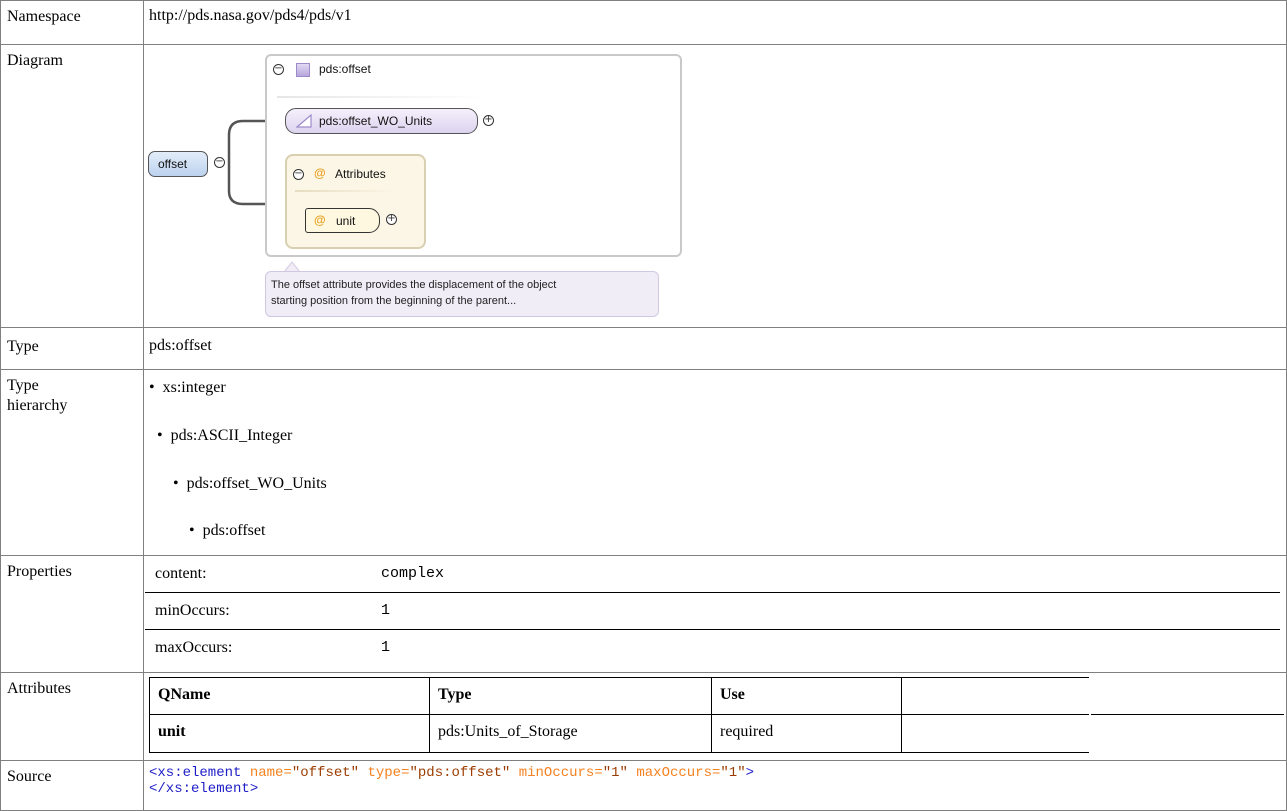 This screenshot has width=1287, height=811. What do you see at coordinates (712, 574) in the screenshot?
I see `property-row: content: complex` at bounding box center [712, 574].